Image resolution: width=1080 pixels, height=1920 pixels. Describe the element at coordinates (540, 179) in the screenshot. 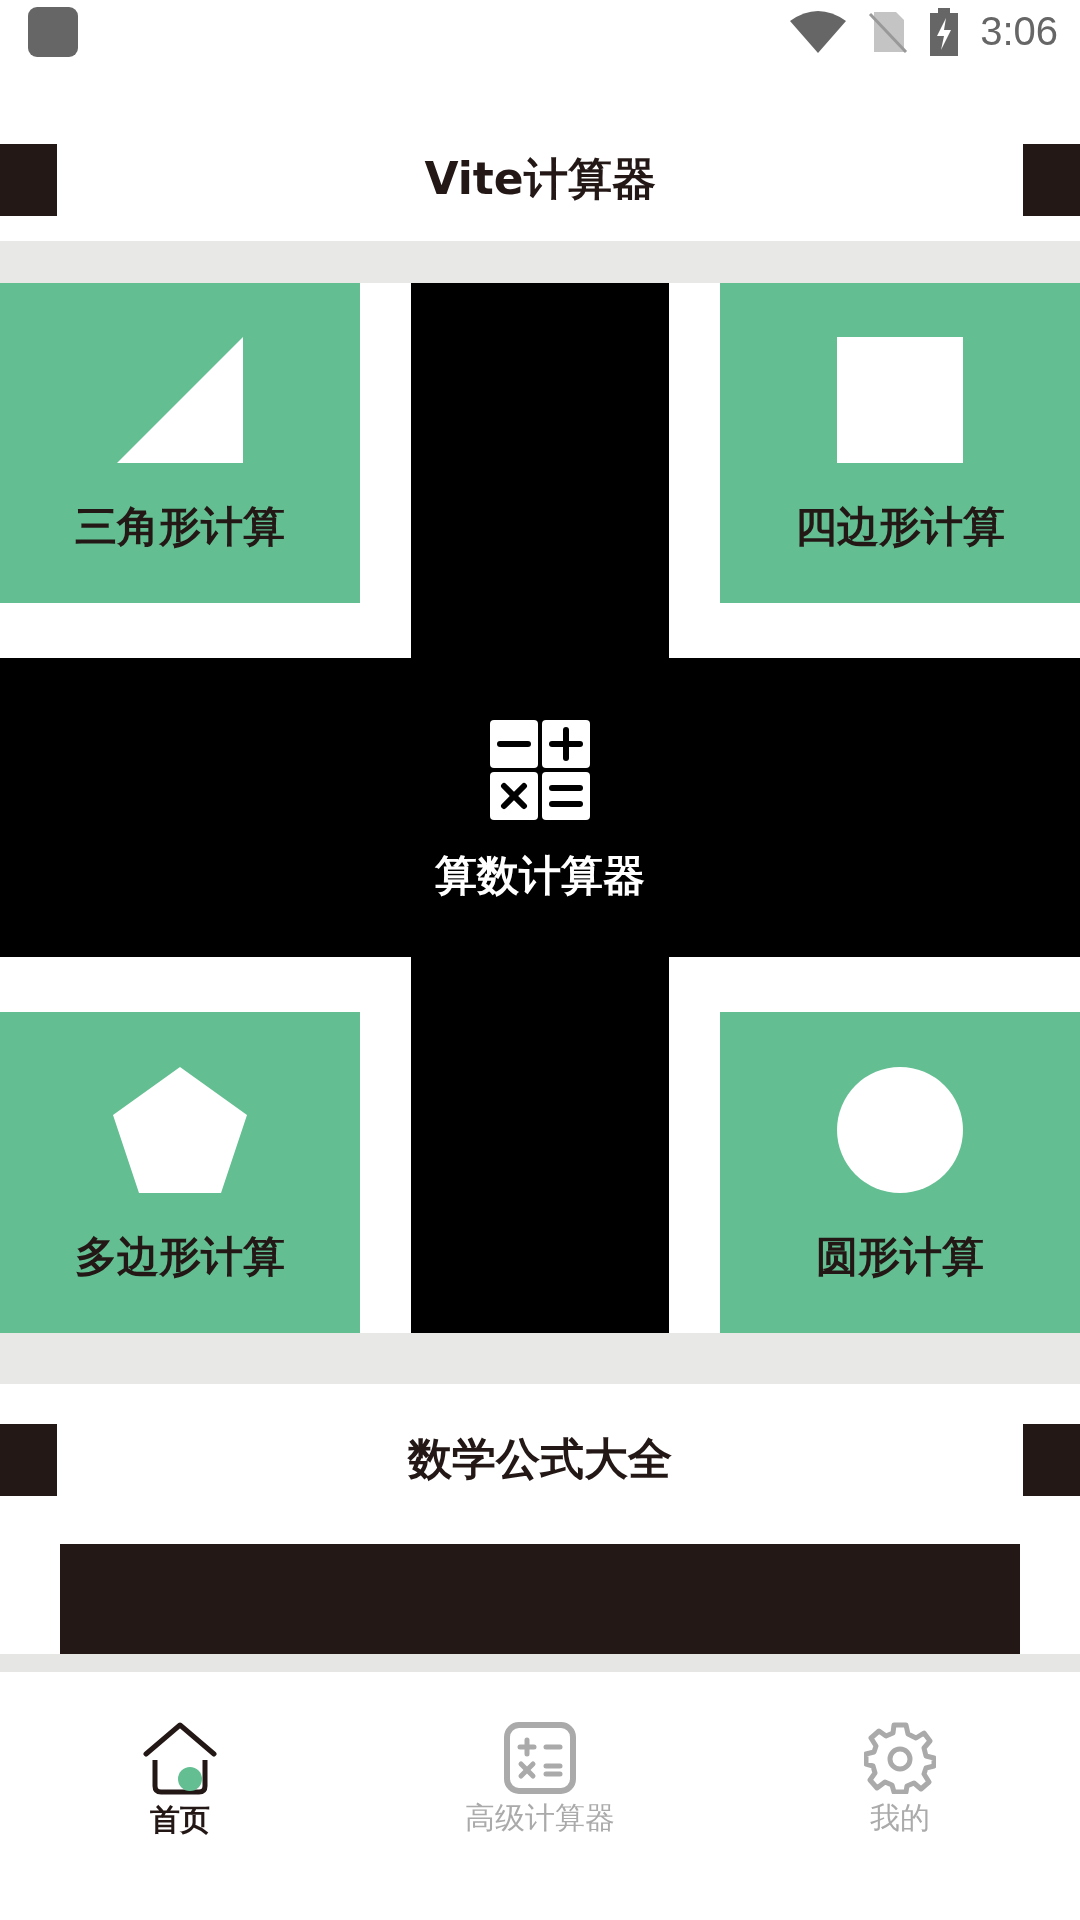

I see `page-title: Vite计算器` at that location.